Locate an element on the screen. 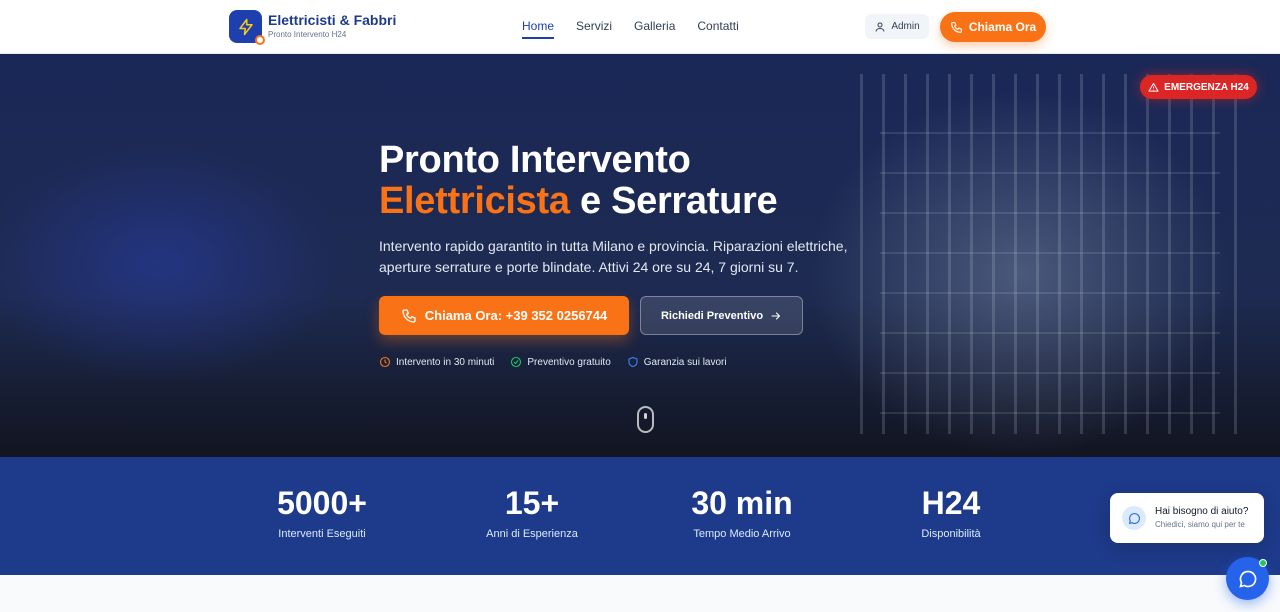 The width and height of the screenshot is (1280, 612). lightning-icon is located at coordinates (247, 27).